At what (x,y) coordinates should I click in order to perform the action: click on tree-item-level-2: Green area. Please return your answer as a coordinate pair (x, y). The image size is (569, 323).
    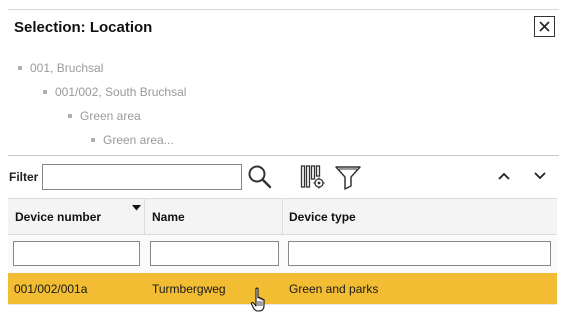
    Looking at the image, I should click on (104, 116).